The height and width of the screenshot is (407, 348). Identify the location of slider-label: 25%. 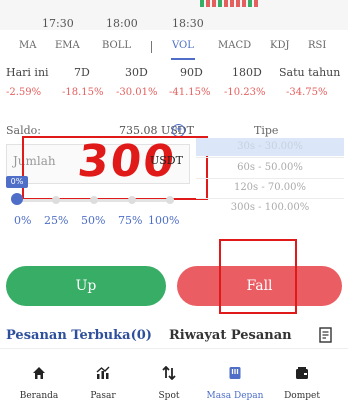
(56, 220).